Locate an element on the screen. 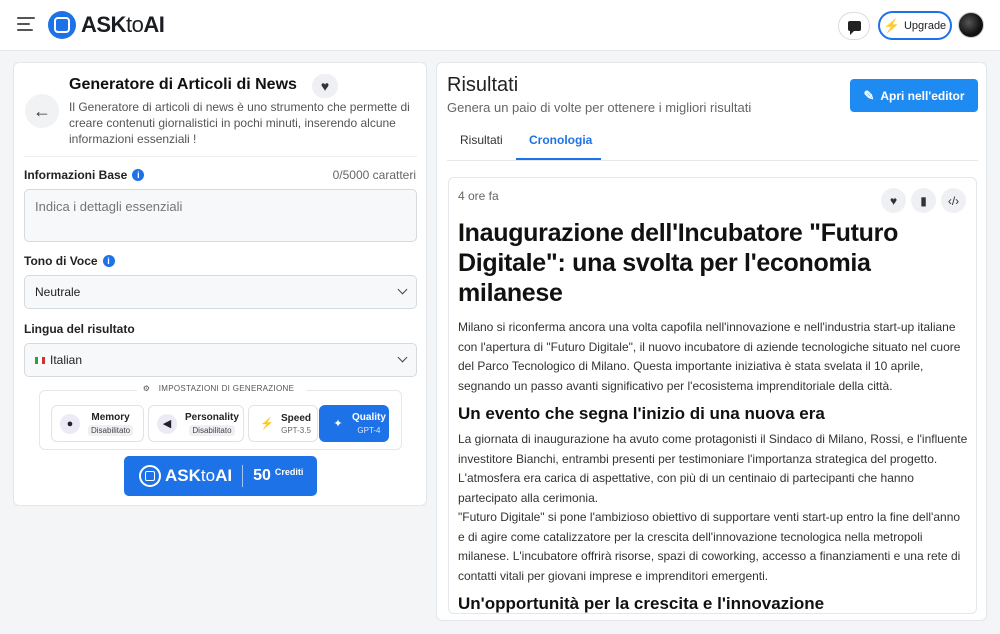  tone-label: Tono di Voce i is located at coordinates (69, 261).